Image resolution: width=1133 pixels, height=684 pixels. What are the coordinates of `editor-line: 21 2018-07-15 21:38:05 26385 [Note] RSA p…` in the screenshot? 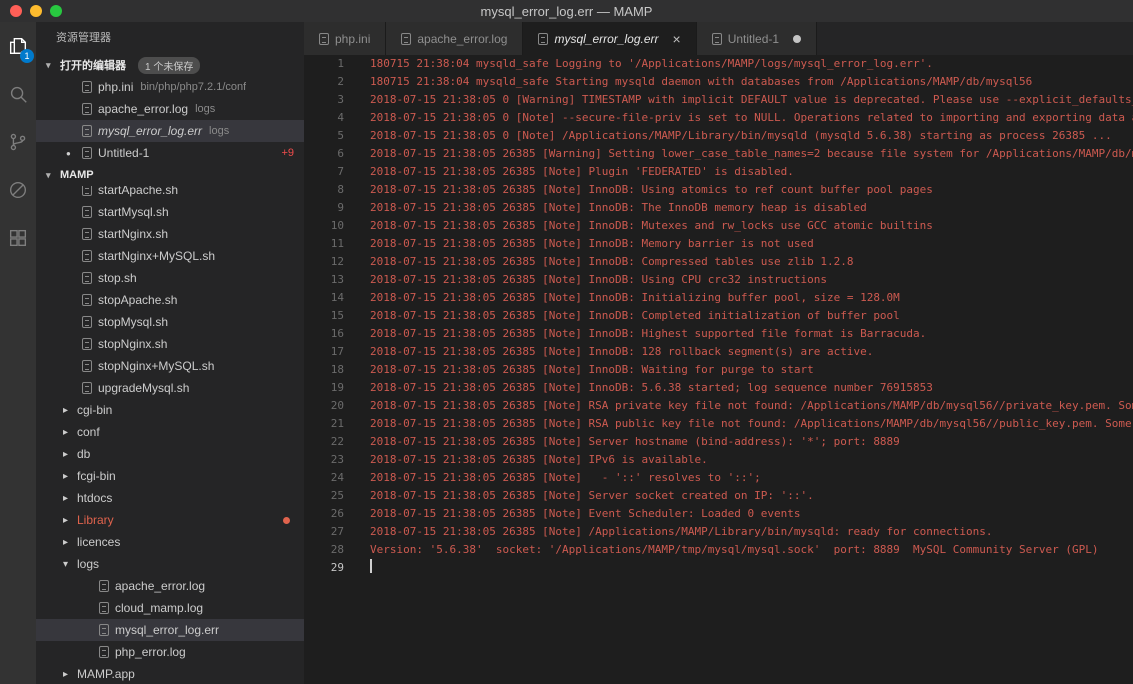 It's located at (718, 424).